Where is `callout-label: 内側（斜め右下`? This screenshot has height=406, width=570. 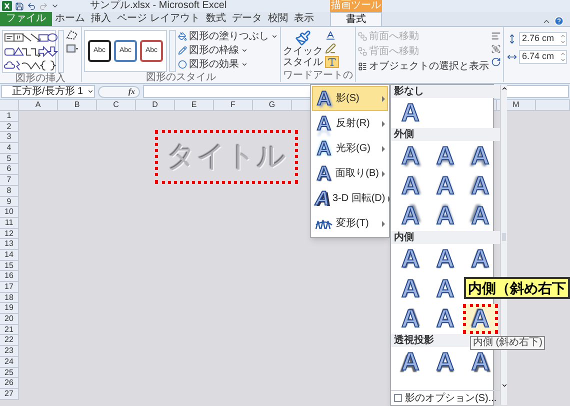
callout-label: 内側（斜め右下 is located at coordinates (517, 288).